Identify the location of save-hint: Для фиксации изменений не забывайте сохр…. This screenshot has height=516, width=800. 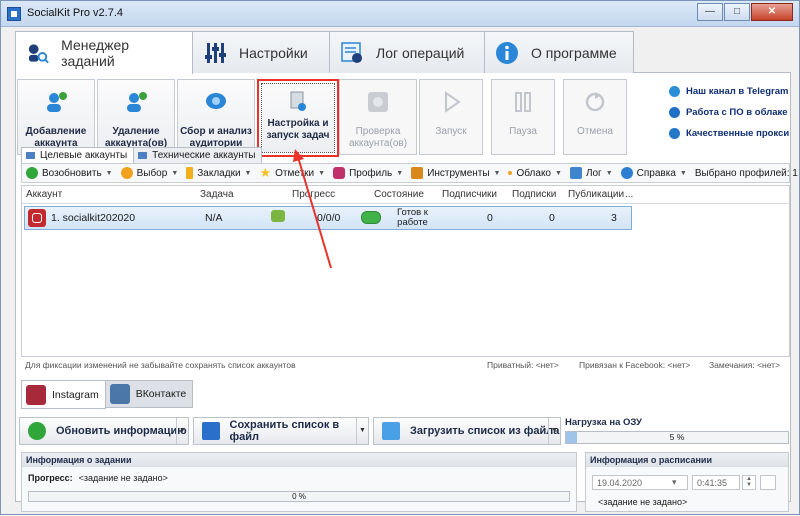
(160, 365).